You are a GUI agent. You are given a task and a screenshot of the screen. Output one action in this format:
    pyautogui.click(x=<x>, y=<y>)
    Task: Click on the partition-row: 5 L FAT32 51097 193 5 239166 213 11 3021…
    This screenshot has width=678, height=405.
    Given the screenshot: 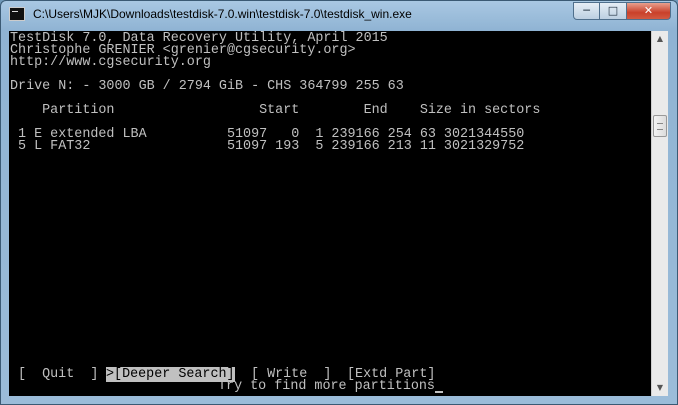 What is the action you would take?
    pyautogui.click(x=267, y=146)
    